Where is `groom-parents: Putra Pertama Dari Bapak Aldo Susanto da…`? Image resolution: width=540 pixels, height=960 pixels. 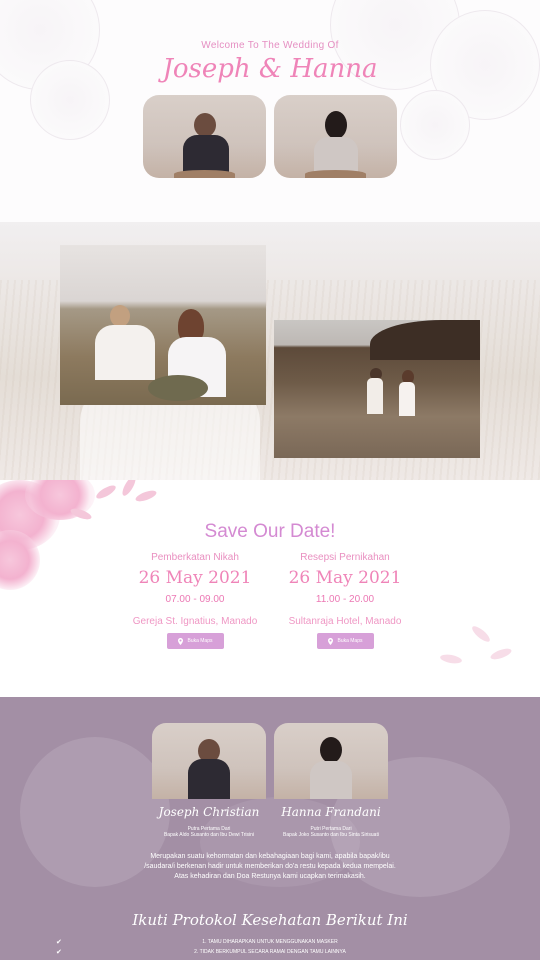
groom-parents: Putra Pertama Dari Bapak Aldo Susanto da… is located at coordinates (209, 832).